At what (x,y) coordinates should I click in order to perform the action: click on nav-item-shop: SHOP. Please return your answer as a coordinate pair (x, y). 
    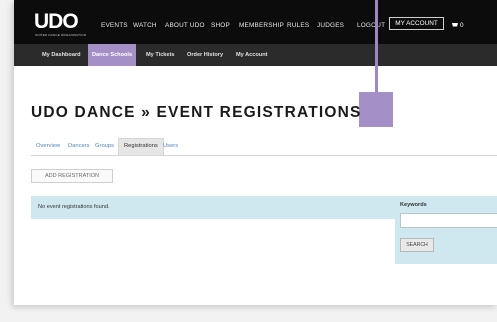
    Looking at the image, I should click on (220, 25).